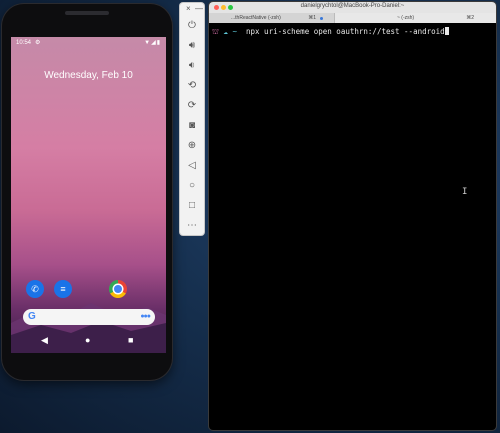  Describe the element at coordinates (87, 13) in the screenshot. I see `earpiece-speaker` at that location.